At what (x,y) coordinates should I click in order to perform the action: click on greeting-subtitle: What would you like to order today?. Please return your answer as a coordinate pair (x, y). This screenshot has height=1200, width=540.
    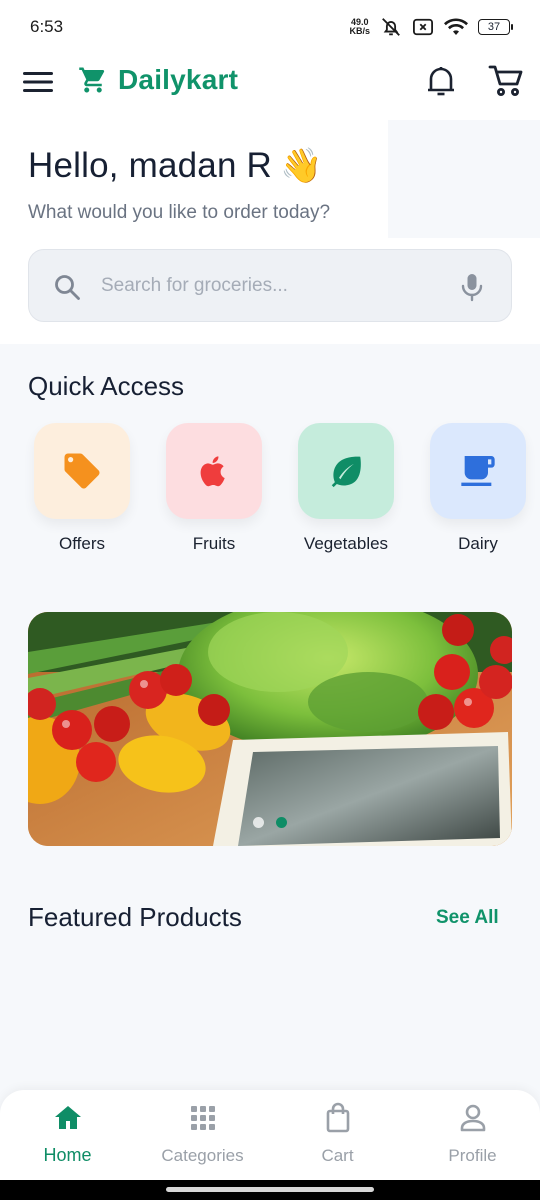
    Looking at the image, I should click on (179, 212).